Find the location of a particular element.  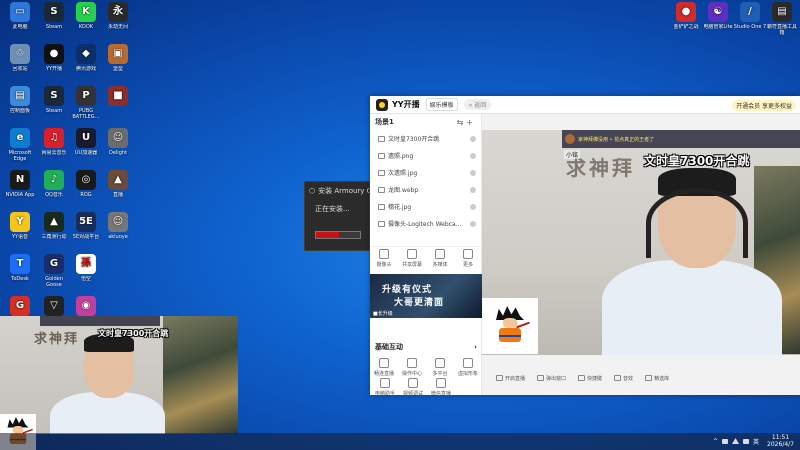

desktop-icon-label: 控制面板 is located at coordinates (19, 111).